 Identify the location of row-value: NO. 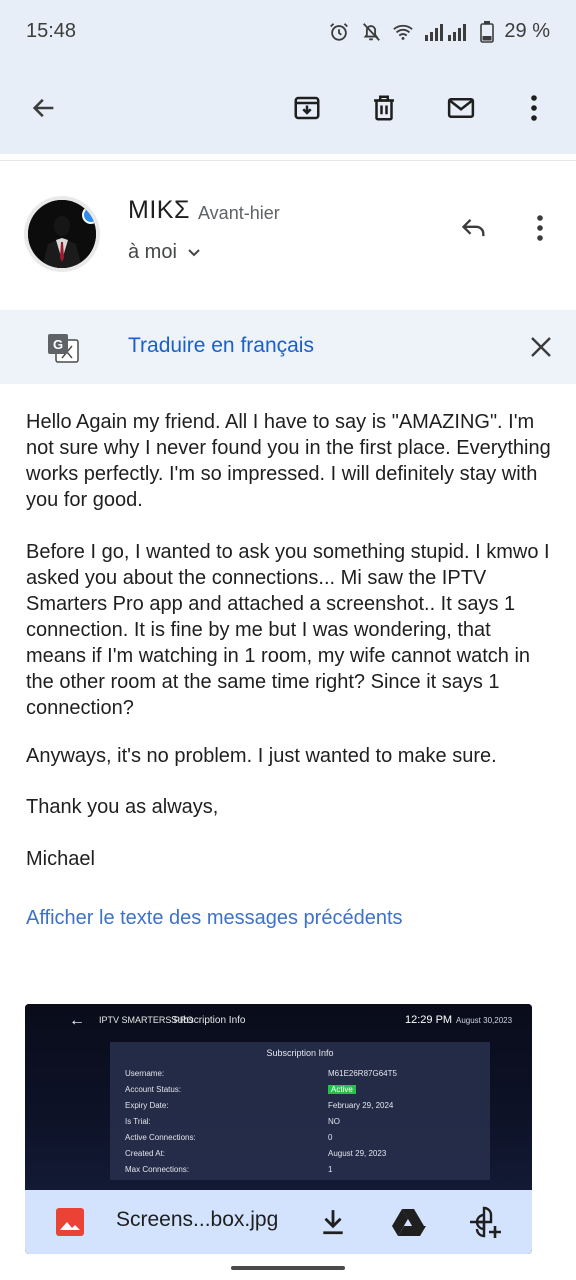
(334, 1121).